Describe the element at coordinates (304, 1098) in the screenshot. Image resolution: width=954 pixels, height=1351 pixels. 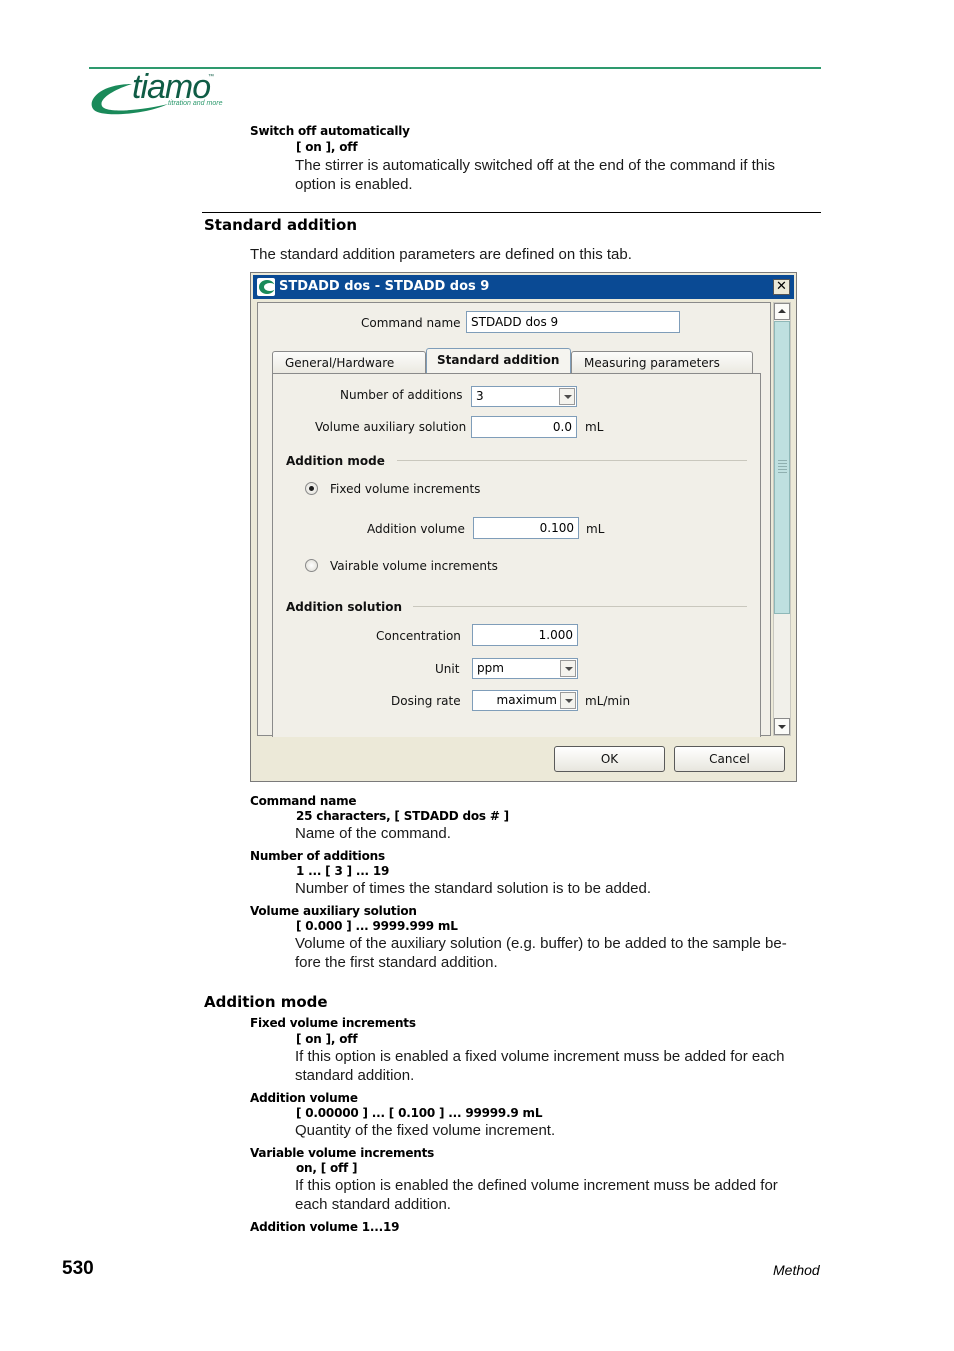
I see `param-name: Addition volume` at that location.